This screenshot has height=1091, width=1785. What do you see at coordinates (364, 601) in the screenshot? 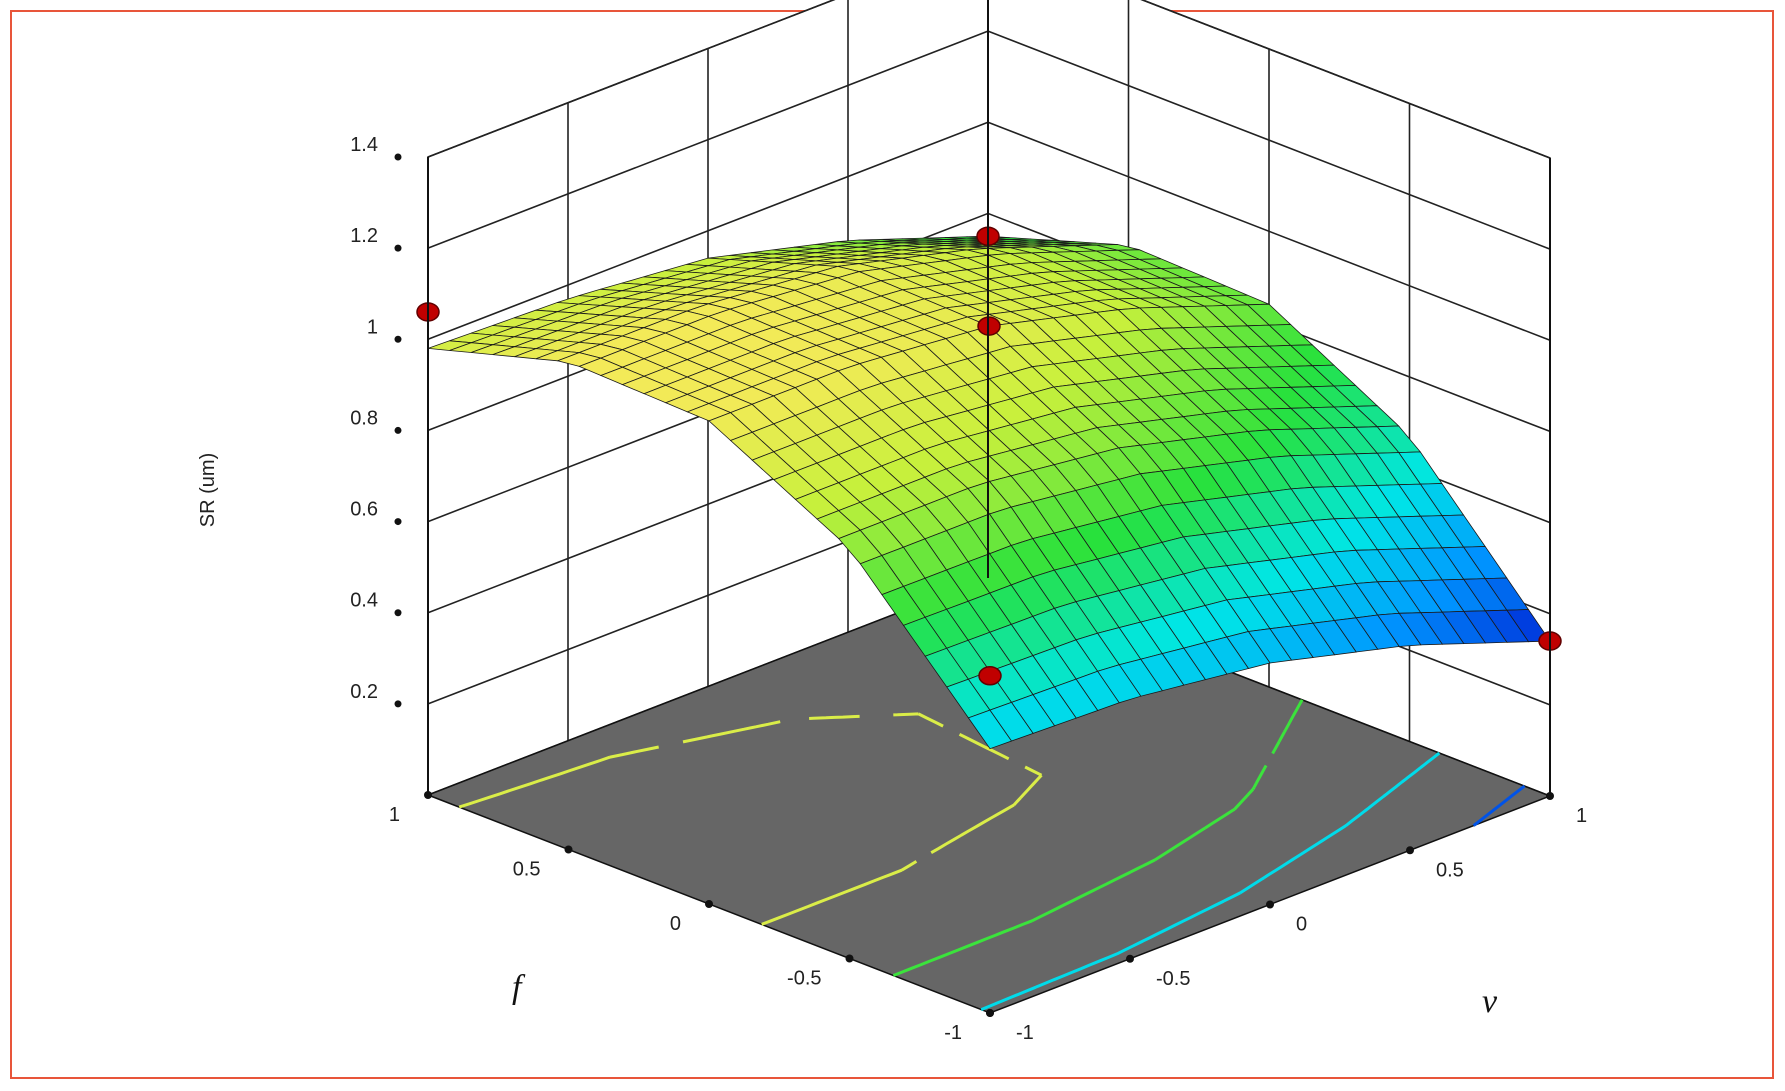
I see `z-tick-label: 0.4` at bounding box center [364, 601].